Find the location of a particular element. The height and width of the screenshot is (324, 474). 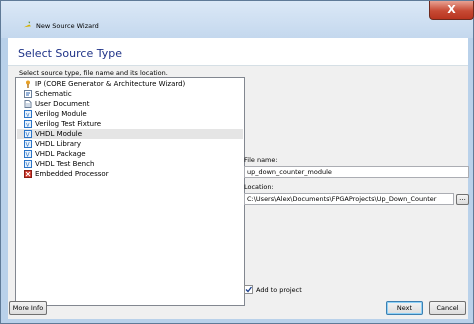

list-item-label: VHDL Library is located at coordinates (58, 144).